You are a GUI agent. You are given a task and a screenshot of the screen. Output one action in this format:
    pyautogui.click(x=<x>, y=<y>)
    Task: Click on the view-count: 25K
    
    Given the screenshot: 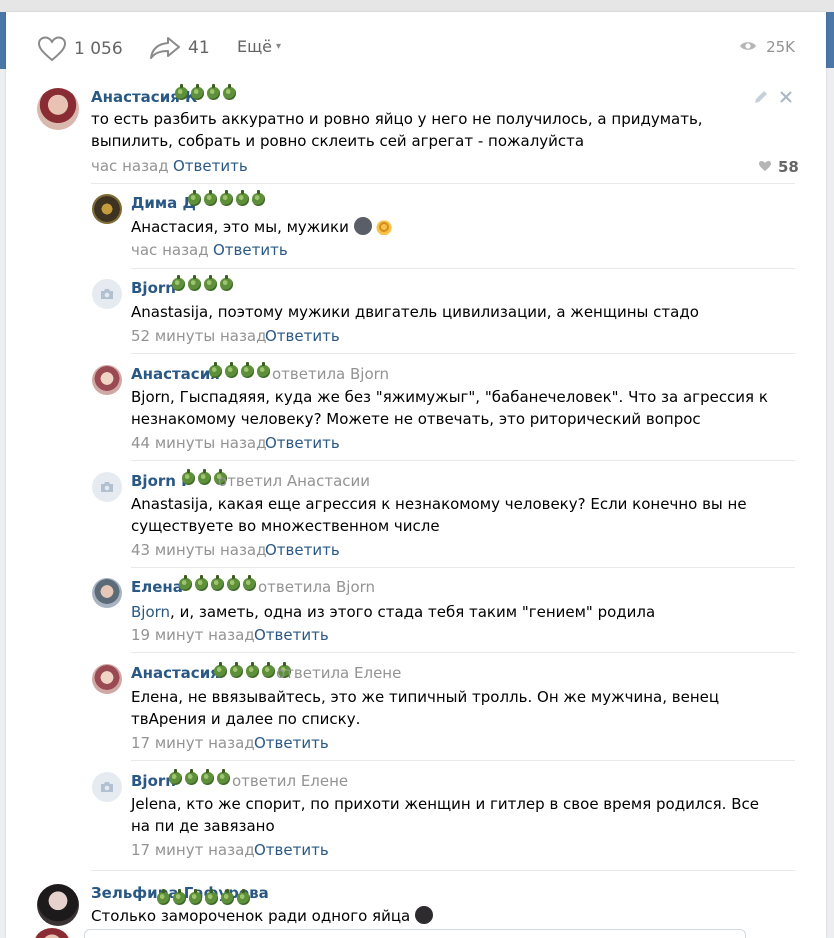 What is the action you would take?
    pyautogui.click(x=780, y=47)
    